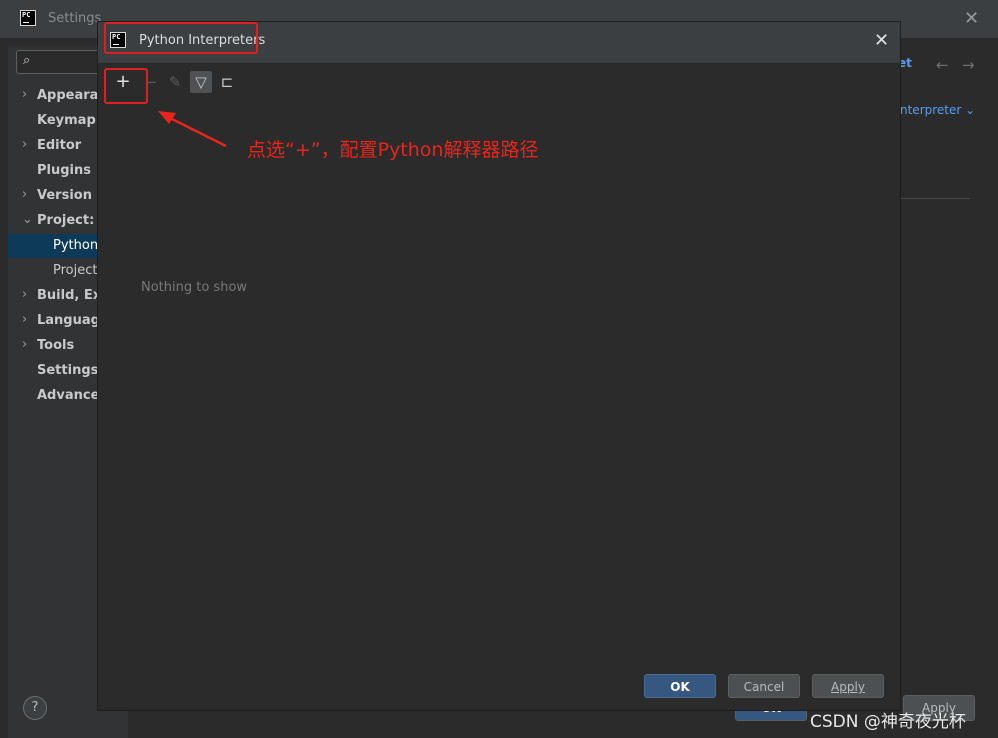 The image size is (998, 738). I want to click on watermark: CSDN @神奇夜光杯, so click(888, 722).